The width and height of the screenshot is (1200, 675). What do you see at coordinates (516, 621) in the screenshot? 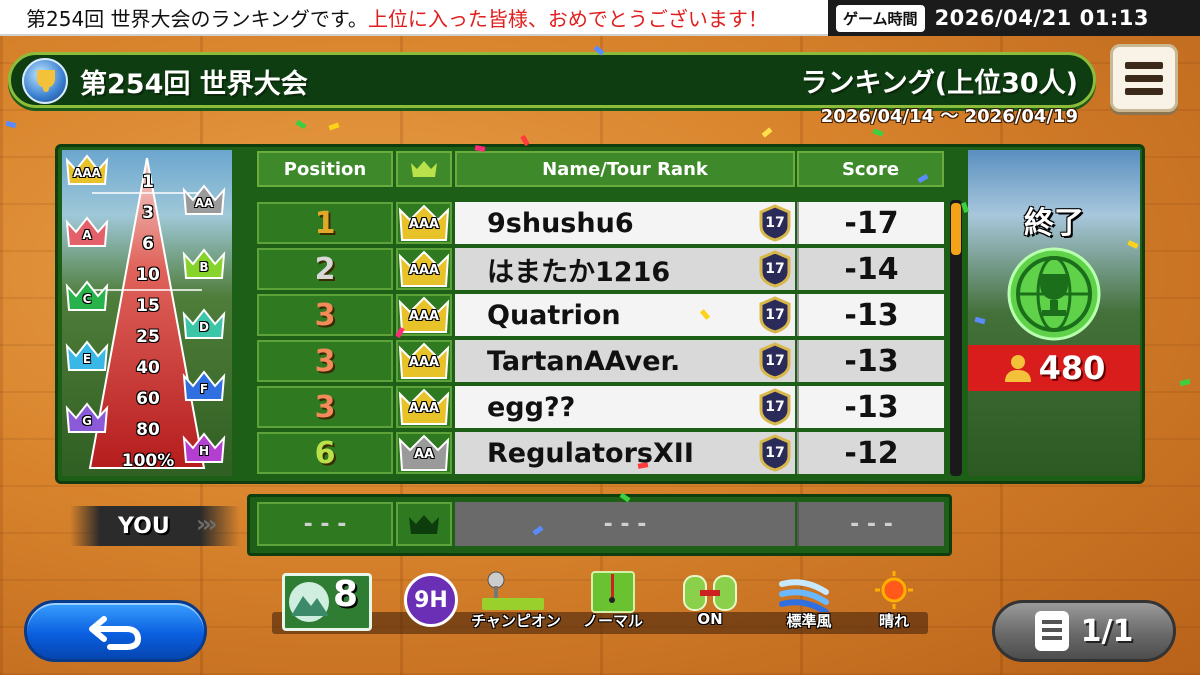
I see `tee-label: チャンピオン` at bounding box center [516, 621].